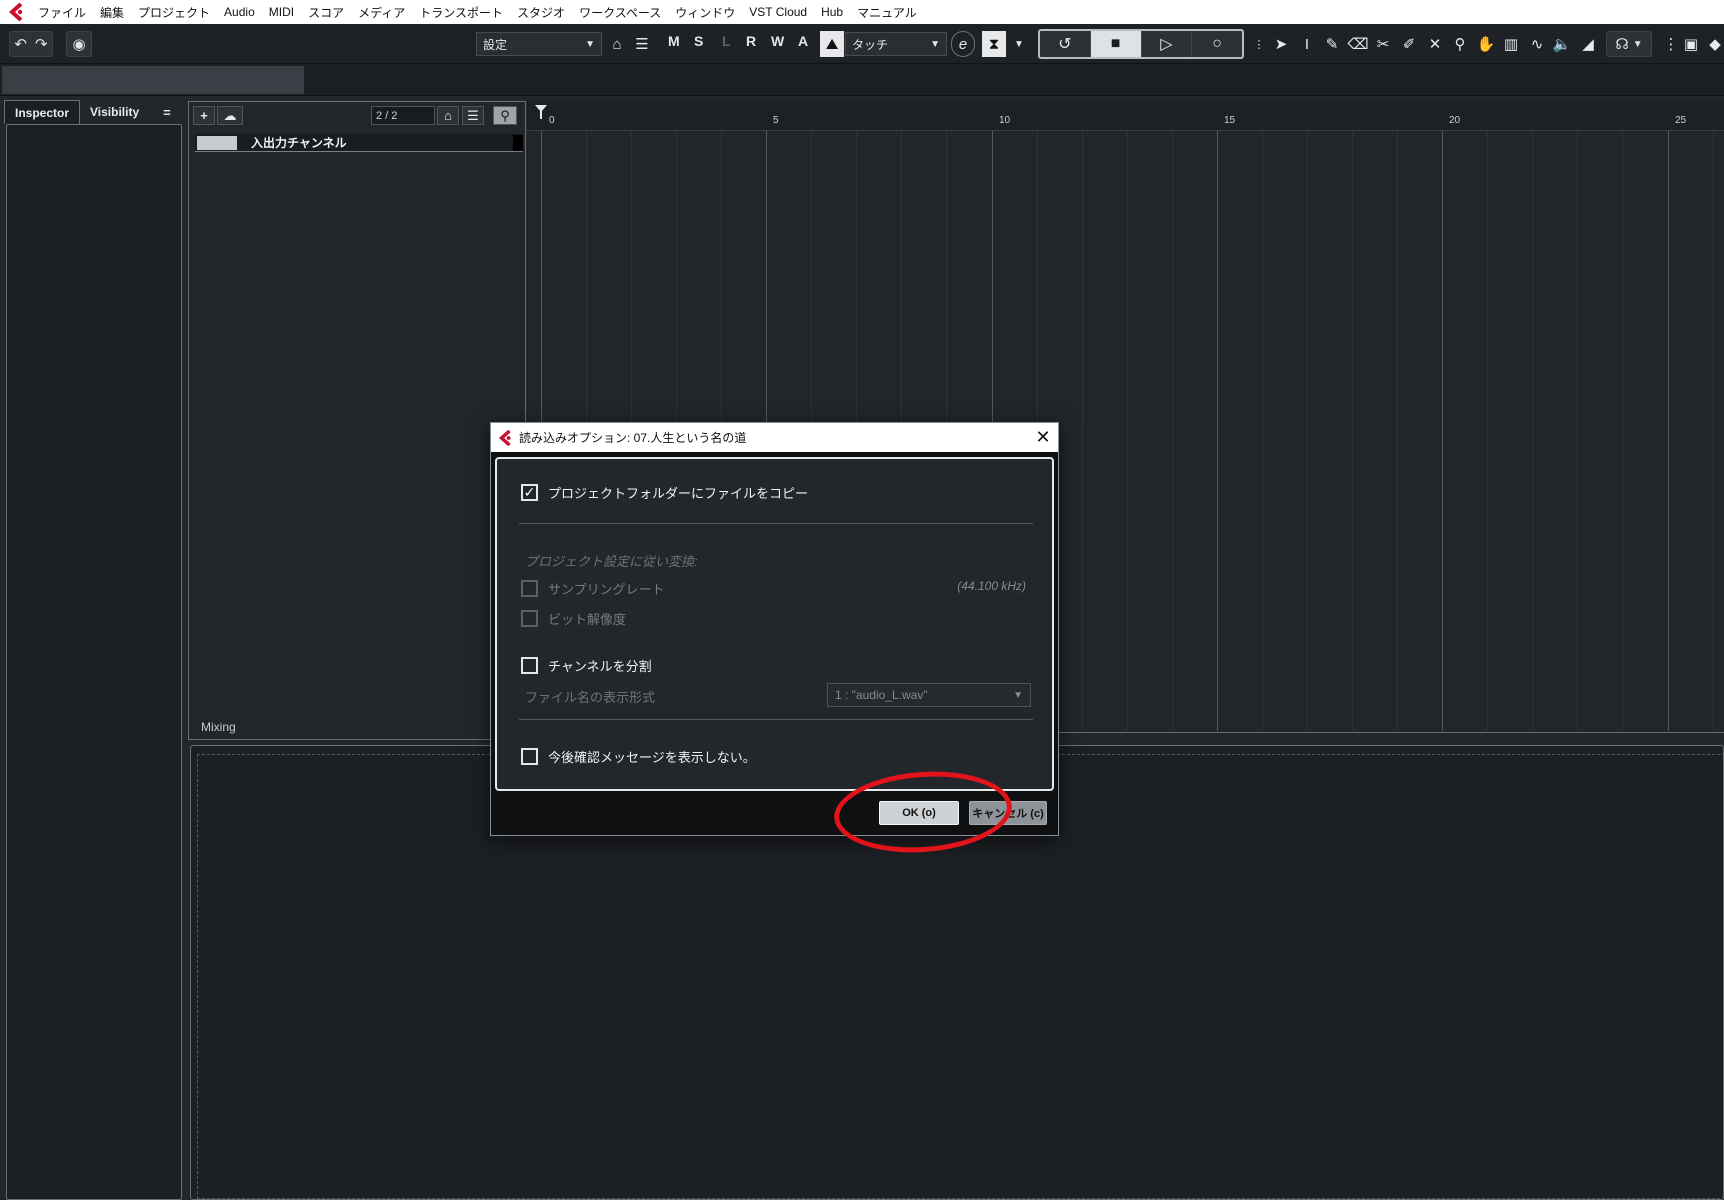  Describe the element at coordinates (1167, 44) in the screenshot. I see `play-button: ▷` at that location.